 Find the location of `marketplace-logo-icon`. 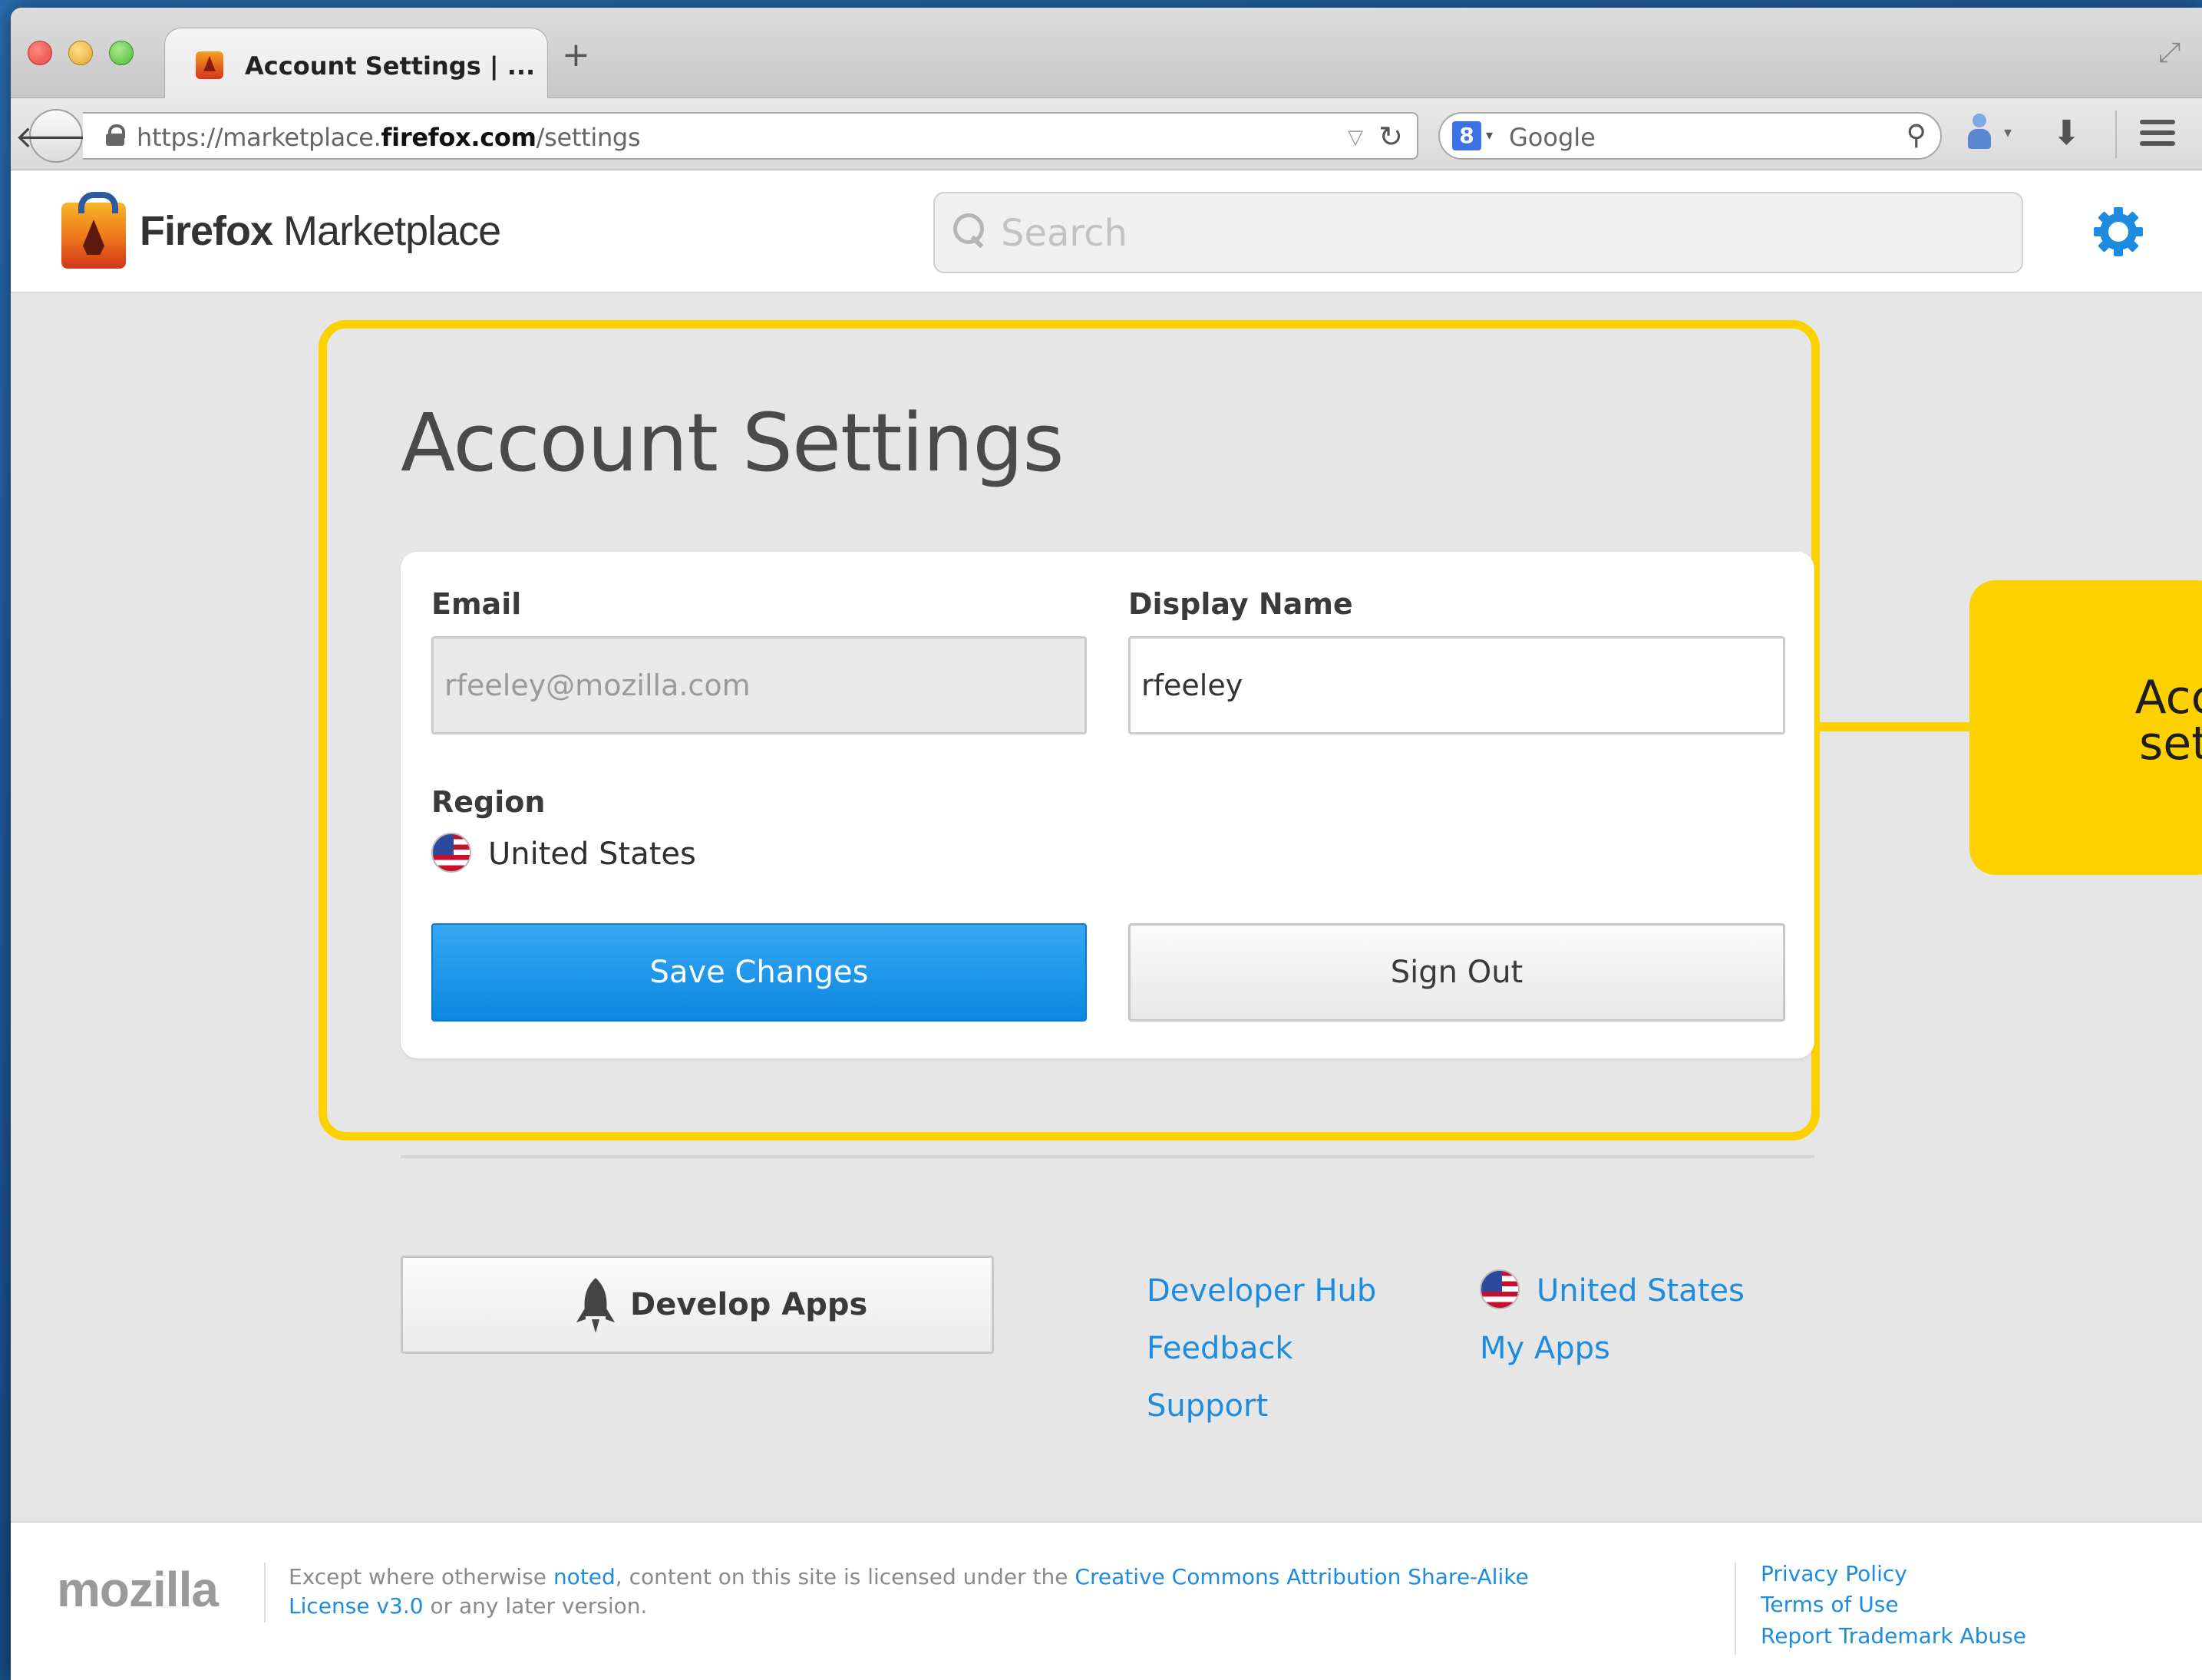

marketplace-logo-icon is located at coordinates (94, 230).